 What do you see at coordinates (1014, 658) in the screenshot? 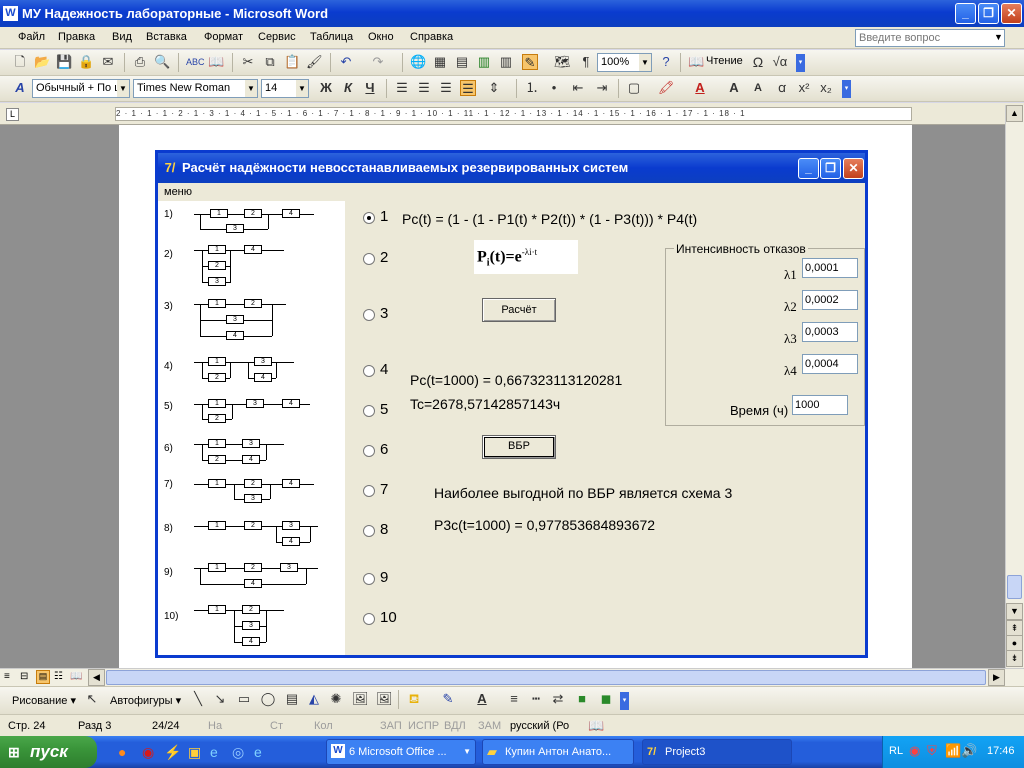
I see `next-page-icon: ⇟` at bounding box center [1014, 658].